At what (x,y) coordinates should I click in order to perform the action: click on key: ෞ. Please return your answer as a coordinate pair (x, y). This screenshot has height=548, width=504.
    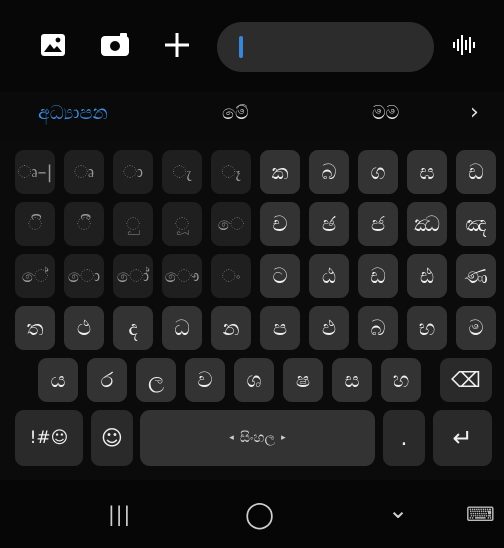
    Looking at the image, I should click on (182, 276).